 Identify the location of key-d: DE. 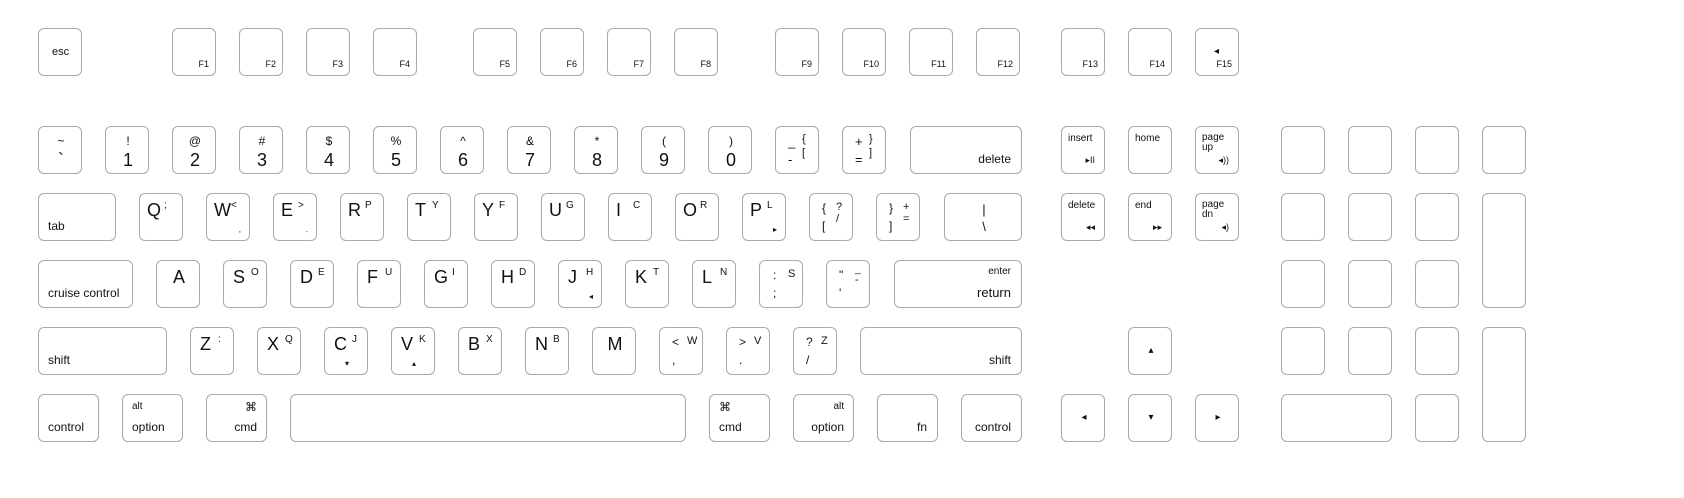
(312, 284).